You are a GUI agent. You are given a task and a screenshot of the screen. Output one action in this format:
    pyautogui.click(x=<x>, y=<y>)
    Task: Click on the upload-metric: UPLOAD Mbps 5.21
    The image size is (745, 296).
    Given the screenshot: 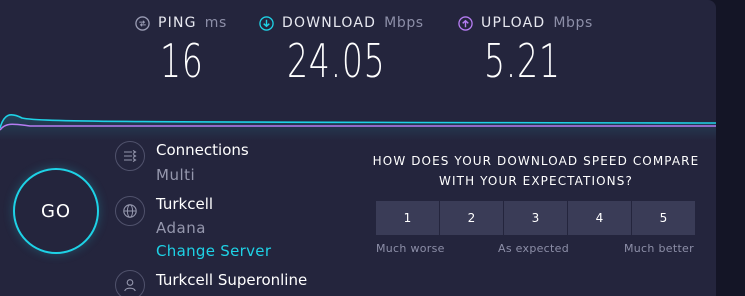 What is the action you would take?
    pyautogui.click(x=525, y=50)
    